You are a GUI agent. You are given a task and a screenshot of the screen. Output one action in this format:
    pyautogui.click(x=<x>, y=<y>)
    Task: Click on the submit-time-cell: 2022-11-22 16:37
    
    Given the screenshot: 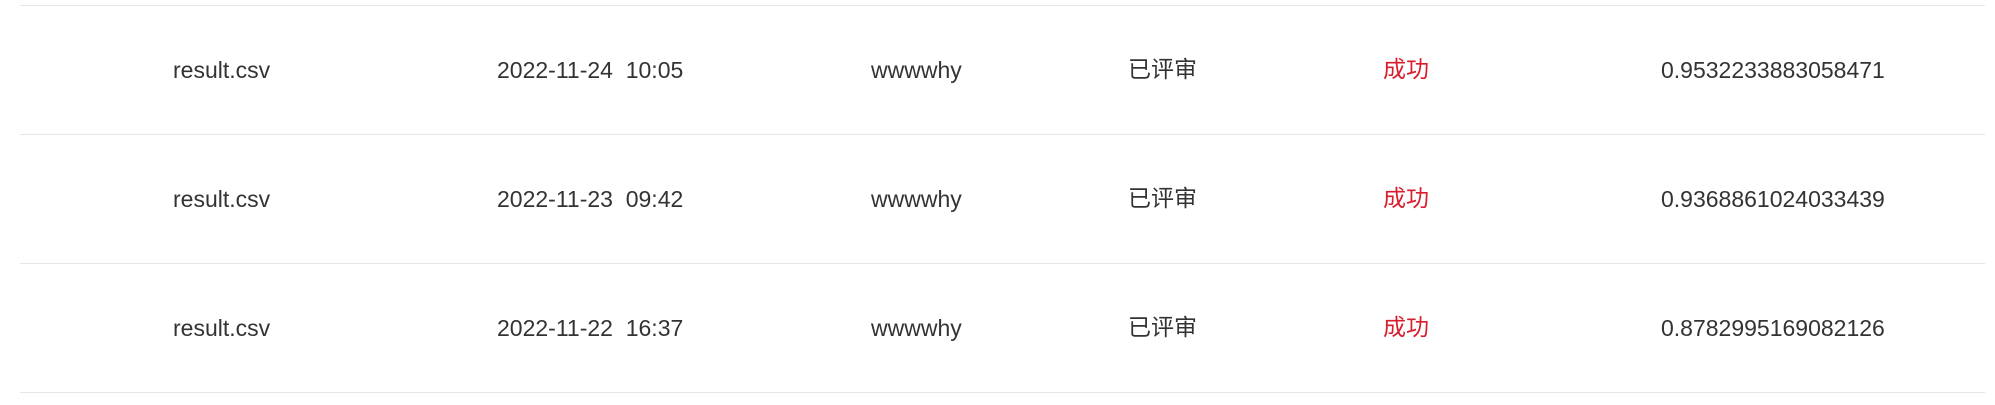 What is the action you would take?
    pyautogui.click(x=590, y=328)
    